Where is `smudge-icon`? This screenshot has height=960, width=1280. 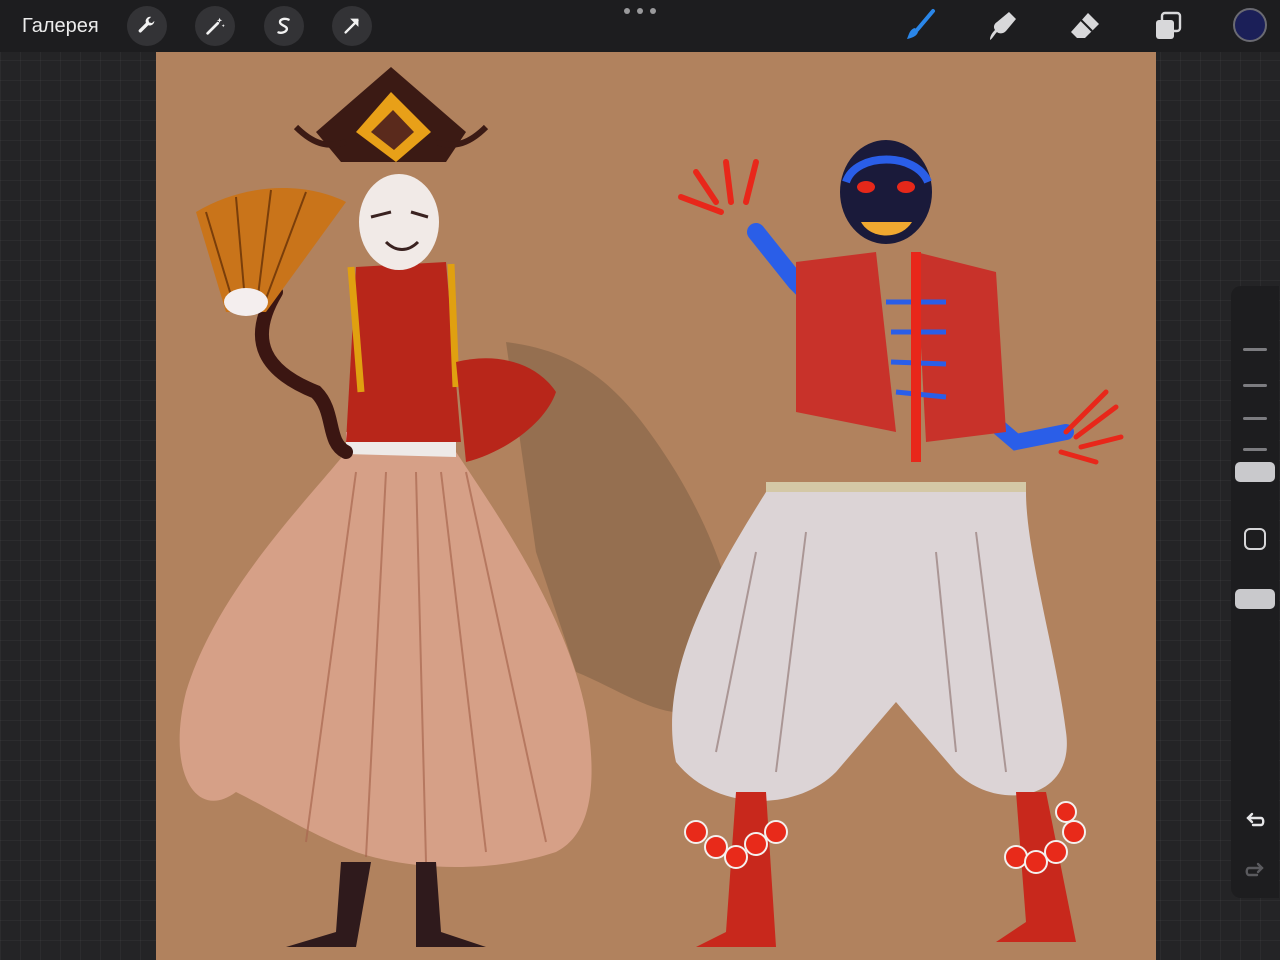 smudge-icon is located at coordinates (1003, 26).